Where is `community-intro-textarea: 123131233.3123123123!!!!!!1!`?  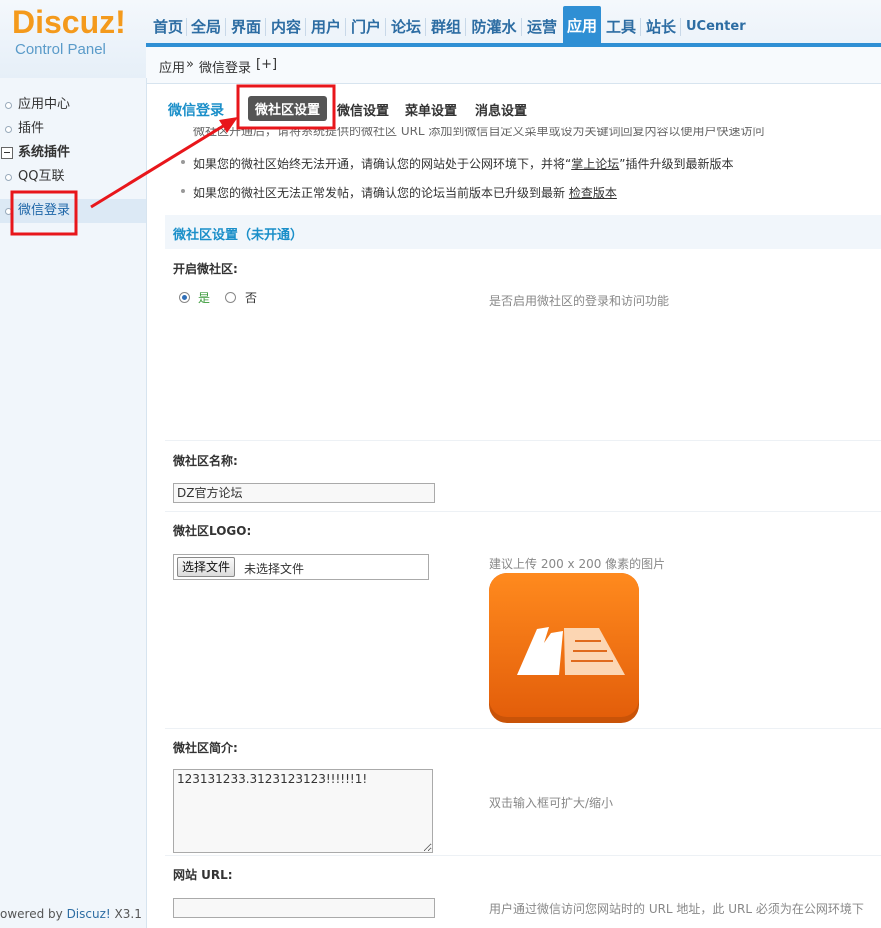
community-intro-textarea: 123131233.3123123123!!!!!!1! is located at coordinates (303, 811).